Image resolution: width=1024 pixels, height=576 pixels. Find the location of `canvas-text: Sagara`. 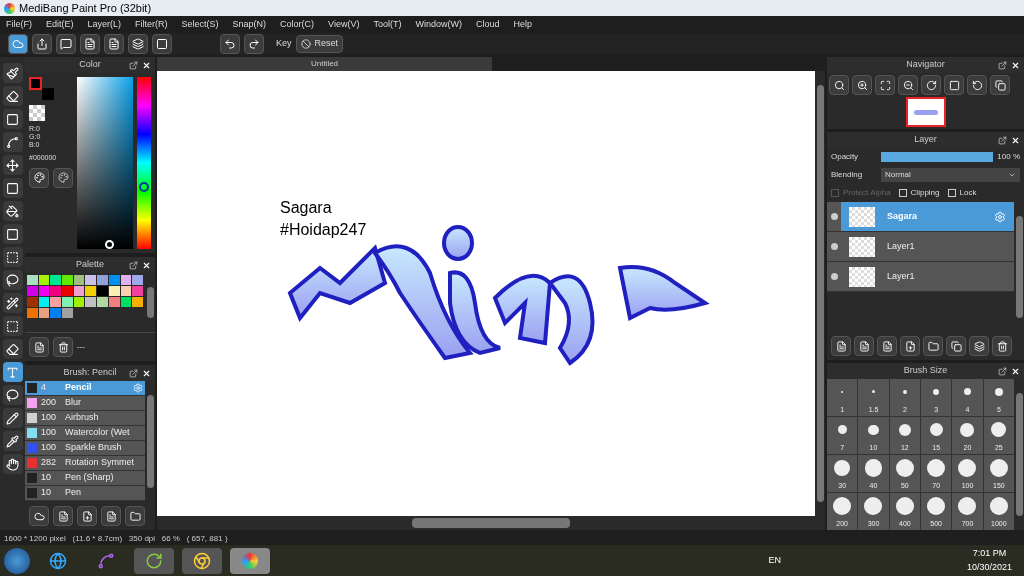

canvas-text: Sagara is located at coordinates (306, 208).